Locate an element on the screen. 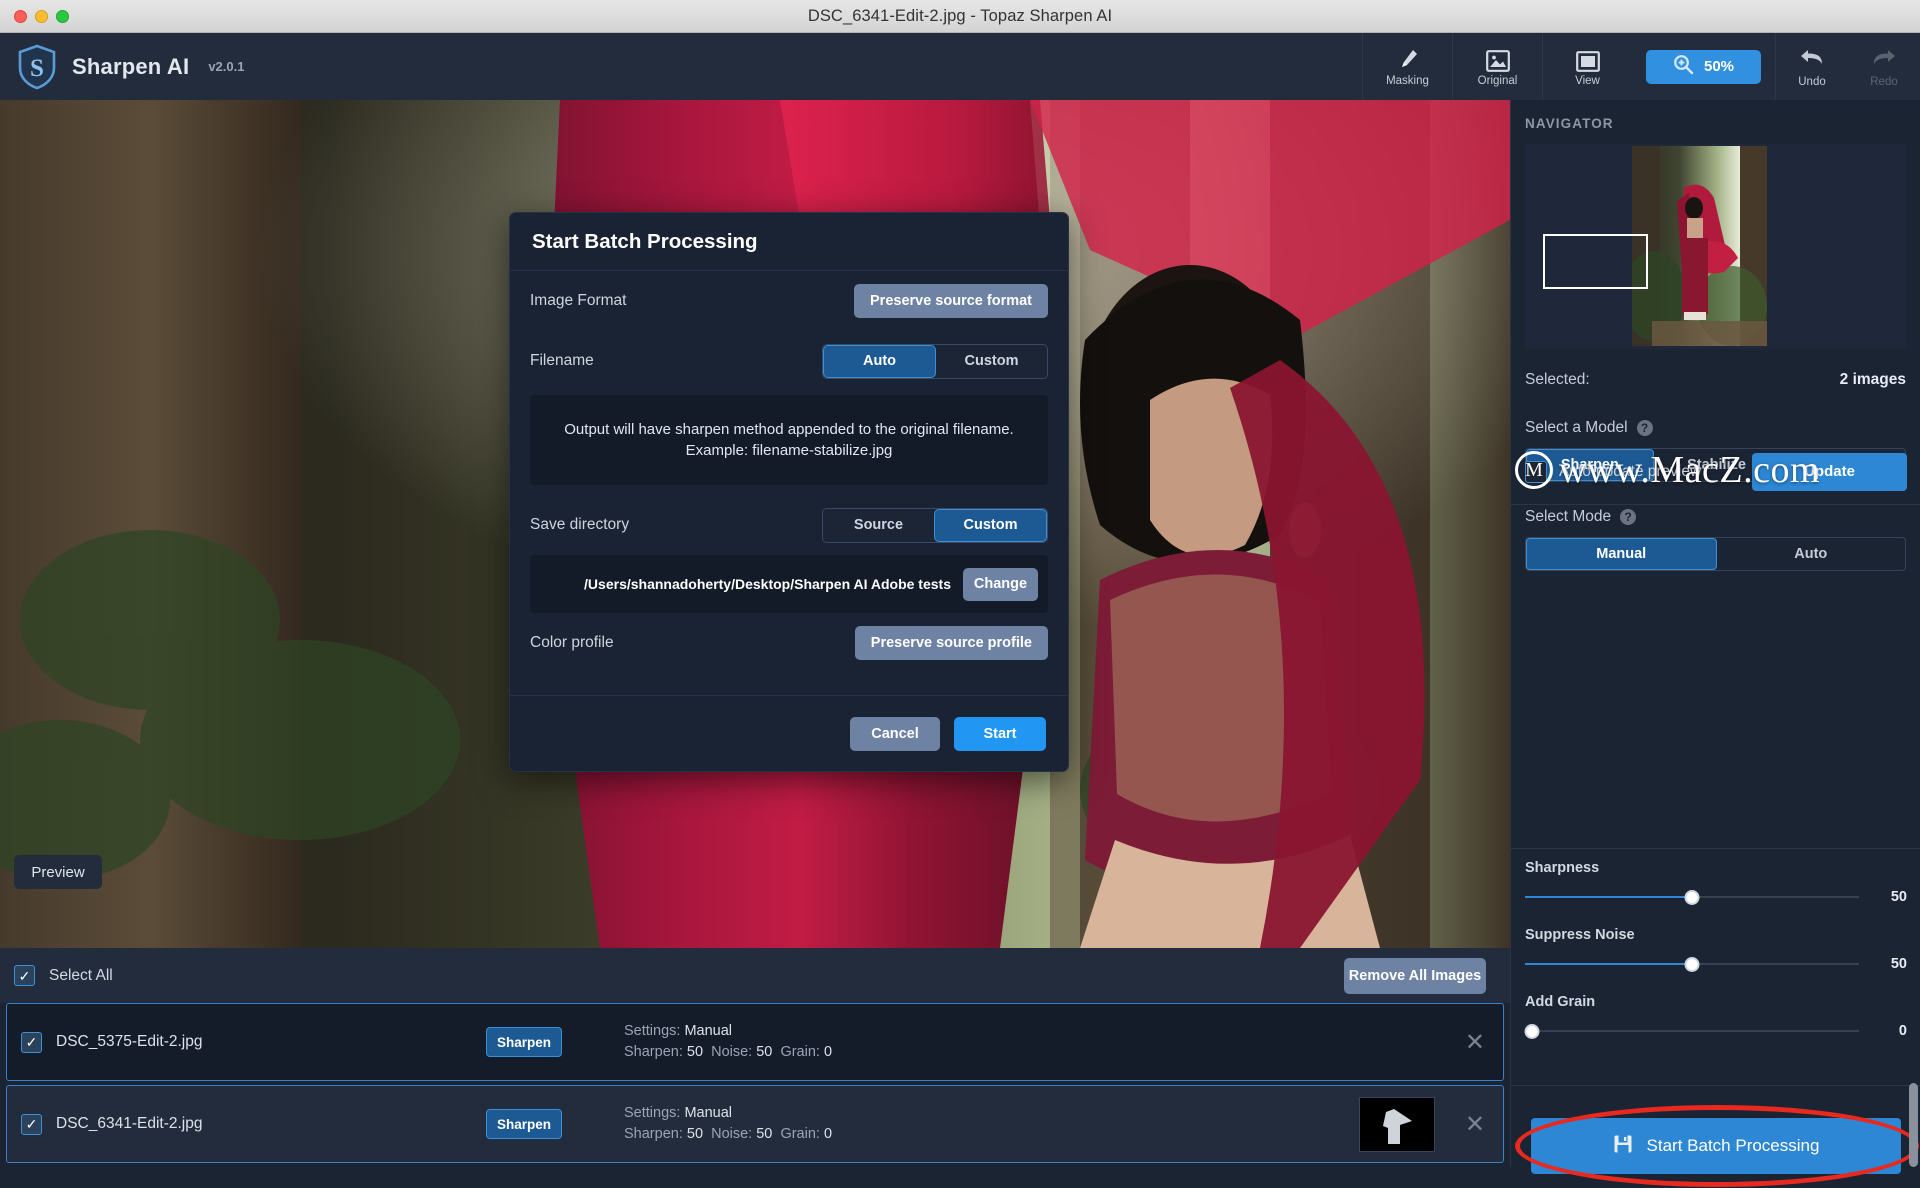 The height and width of the screenshot is (1188, 1920). navigator-title: NAVIGATOR is located at coordinates (1569, 123).